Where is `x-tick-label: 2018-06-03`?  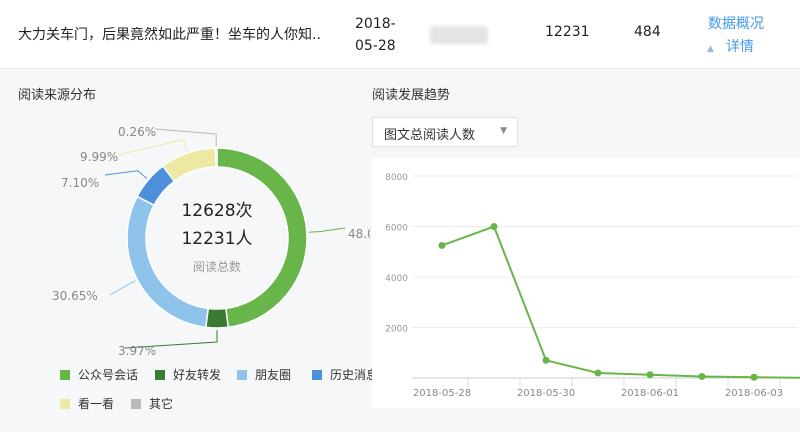
x-tick-label: 2018-06-03 is located at coordinates (754, 393).